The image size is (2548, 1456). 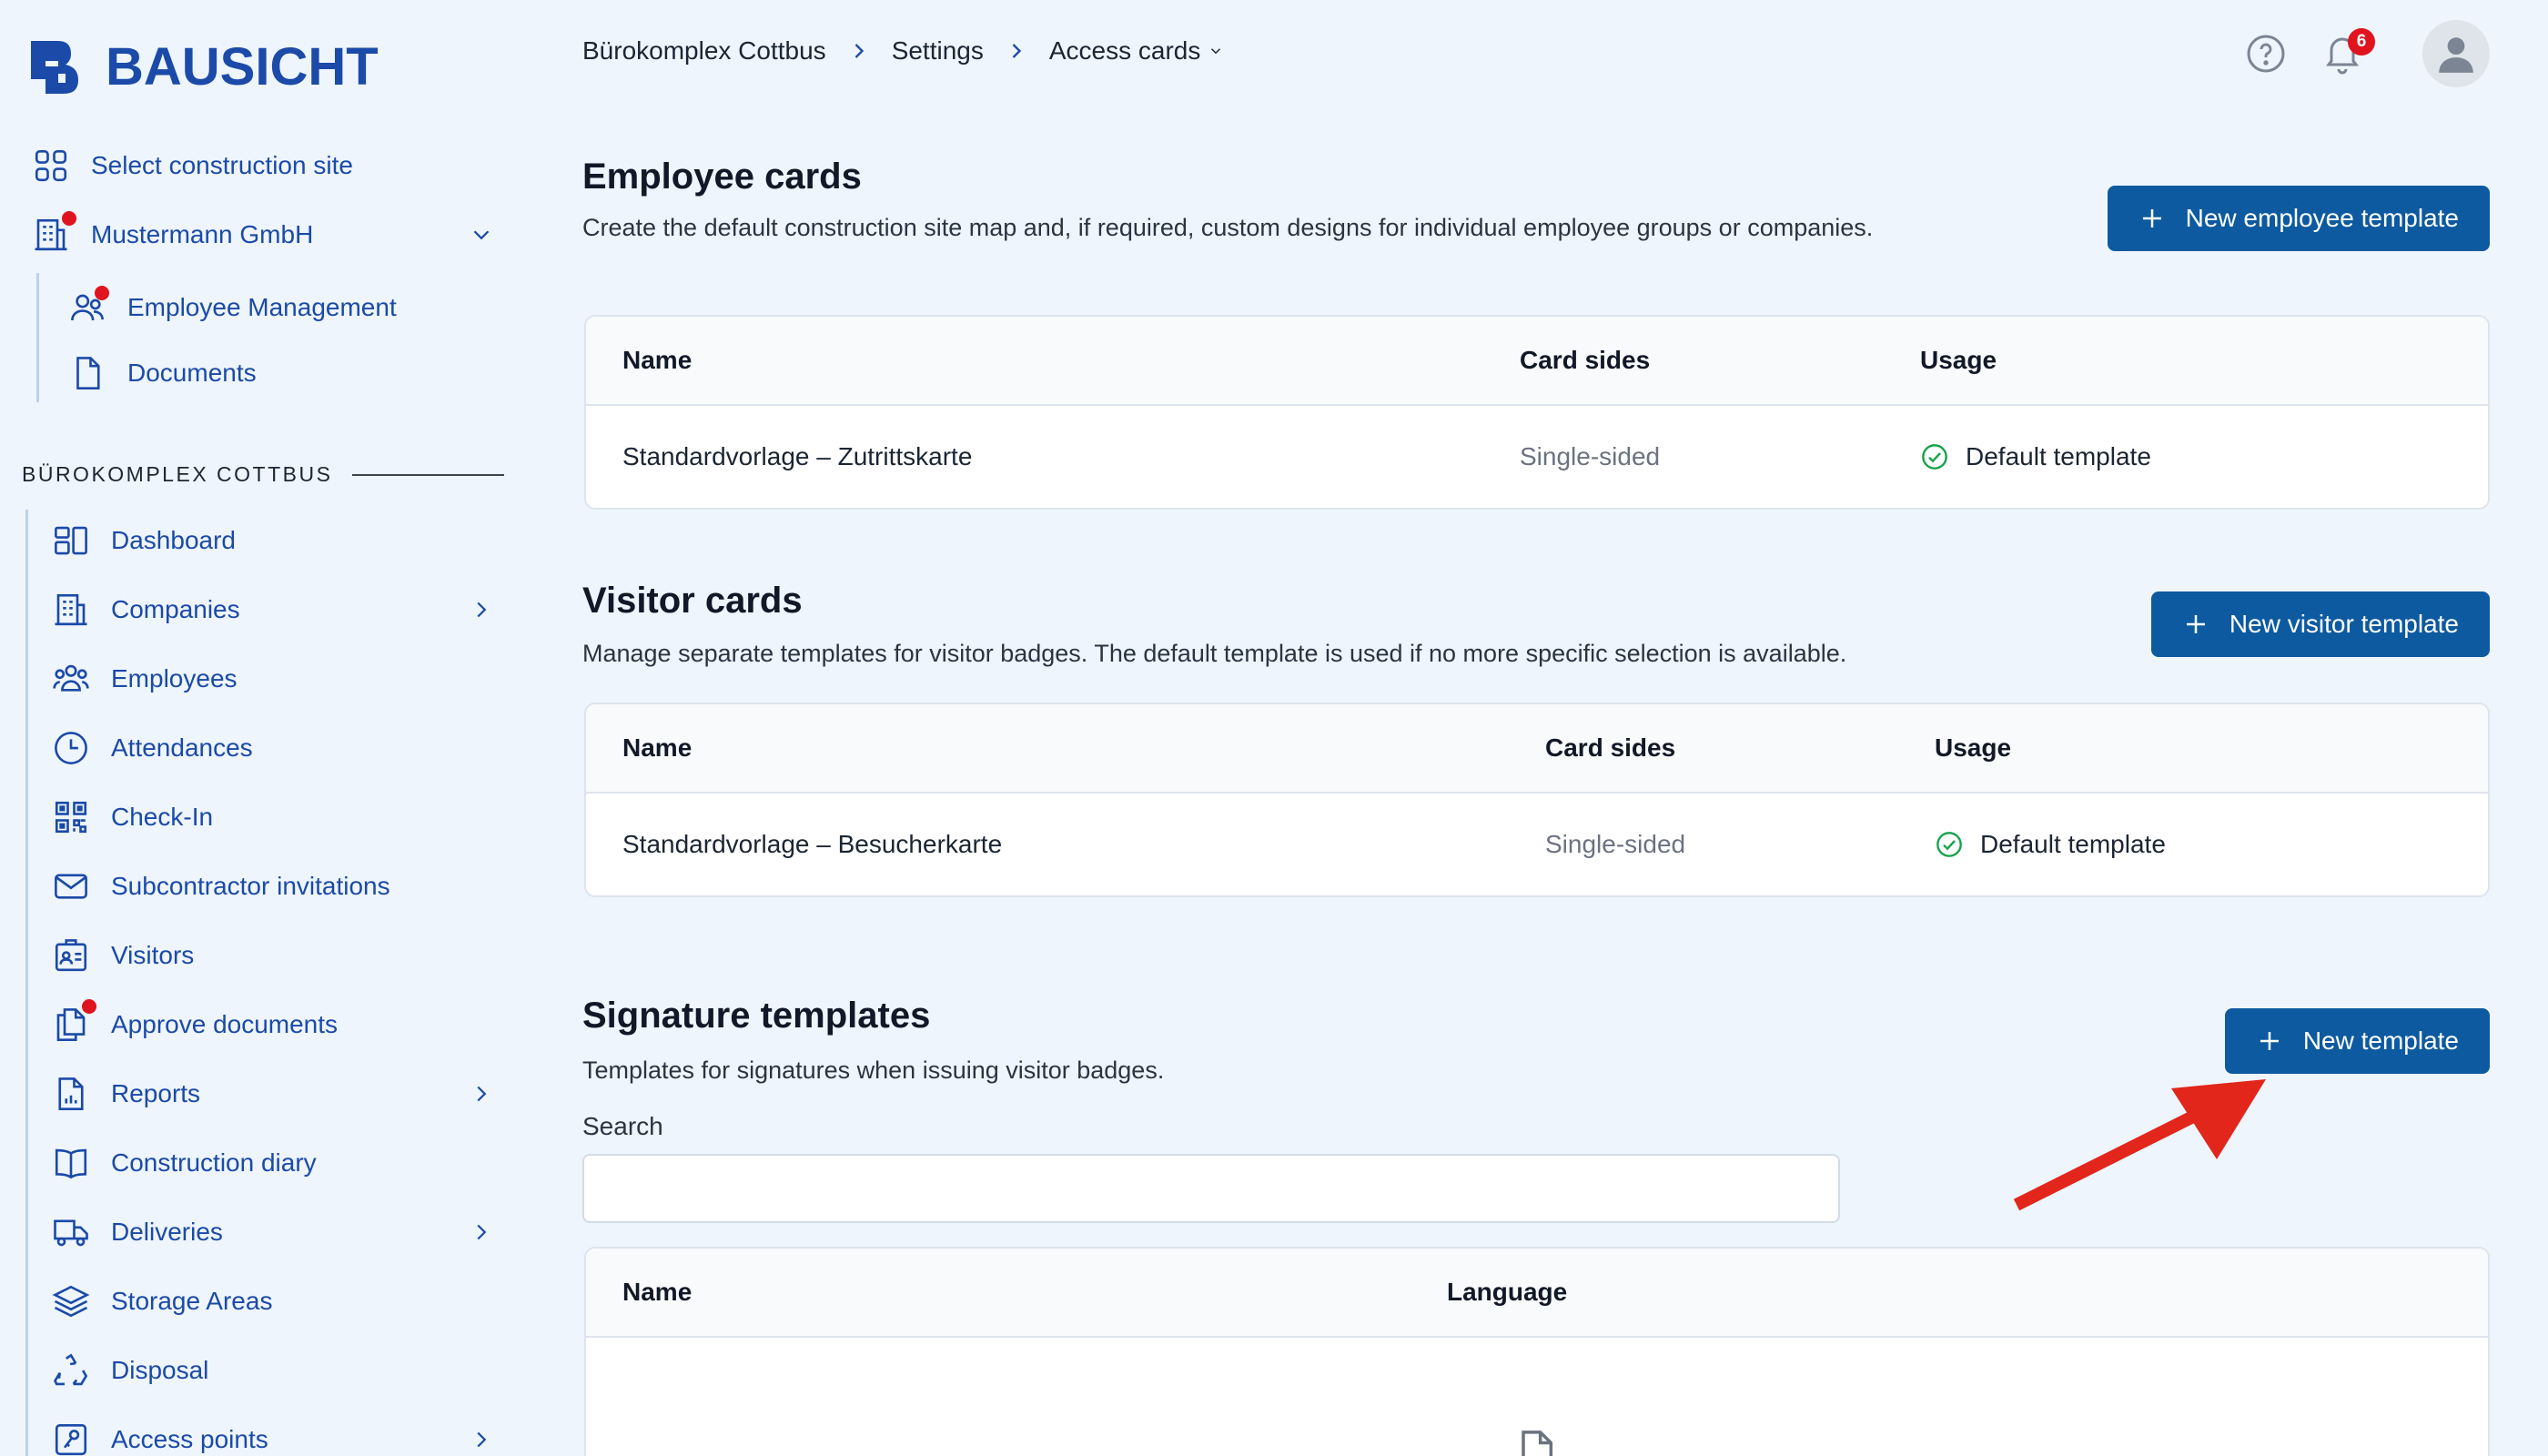 I want to click on usage-label: Default template, so click(x=2073, y=844).